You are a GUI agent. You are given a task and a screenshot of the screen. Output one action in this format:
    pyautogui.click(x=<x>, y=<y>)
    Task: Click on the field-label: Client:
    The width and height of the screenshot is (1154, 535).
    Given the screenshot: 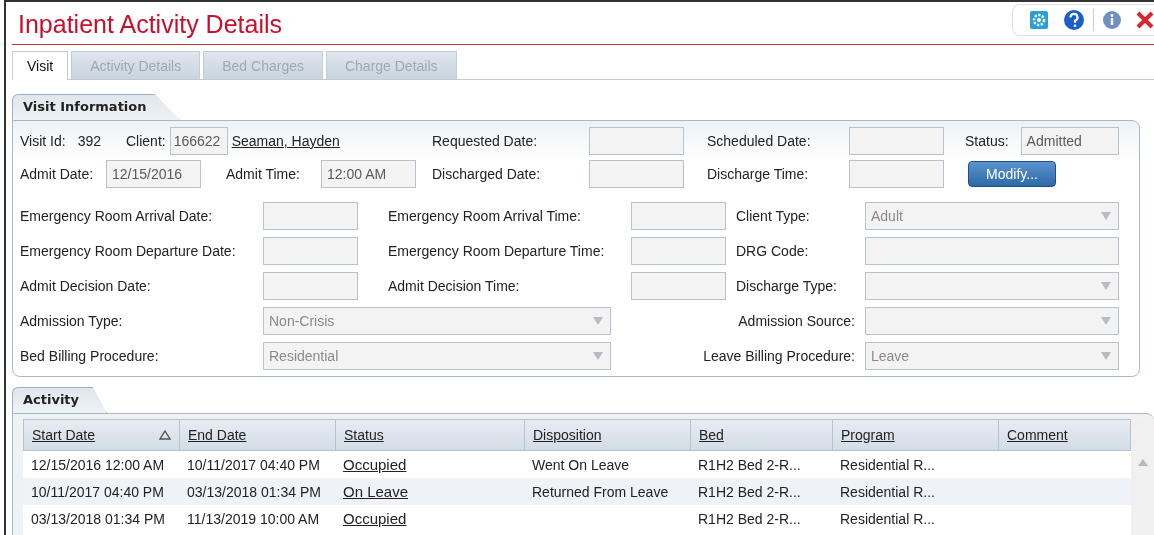 What is the action you would take?
    pyautogui.click(x=146, y=141)
    